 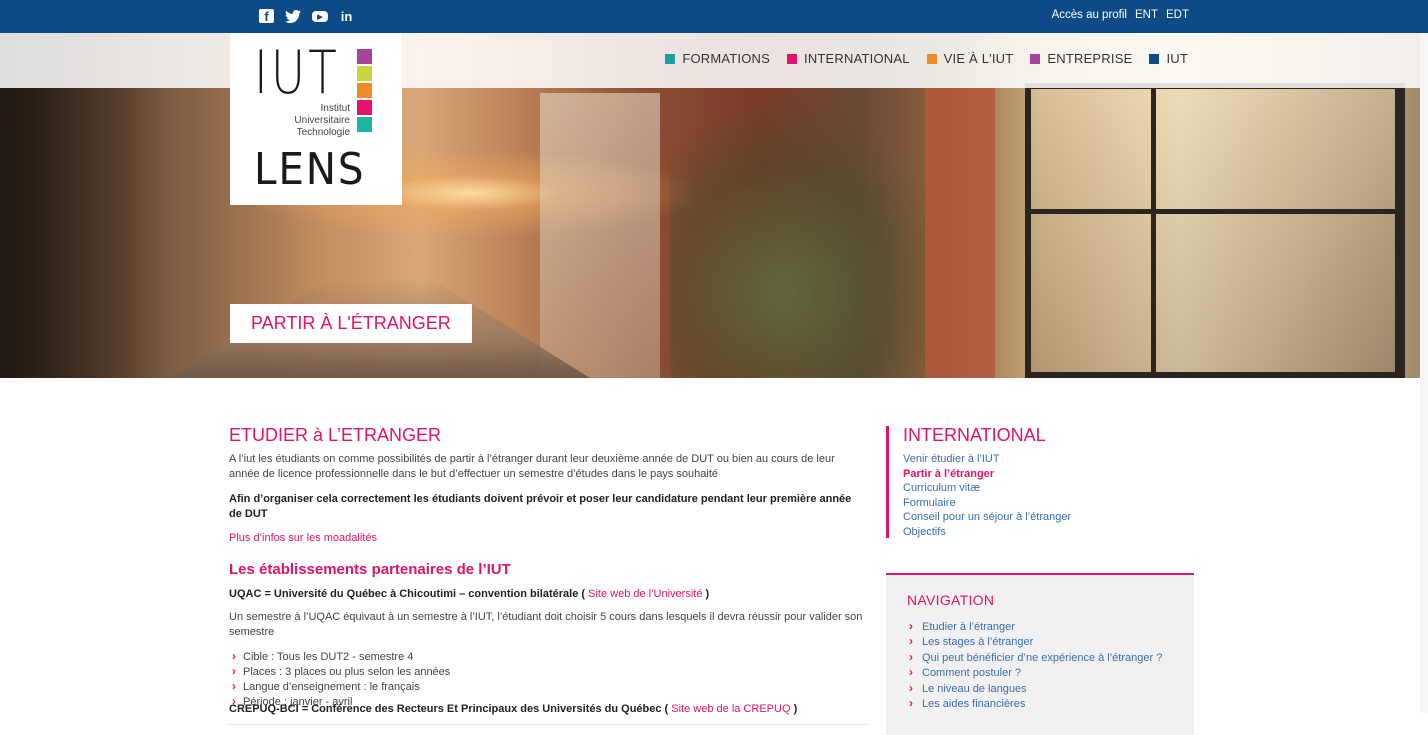 I want to click on hero-page-label: PARTIR À L'ÉTRANGER, so click(x=351, y=323).